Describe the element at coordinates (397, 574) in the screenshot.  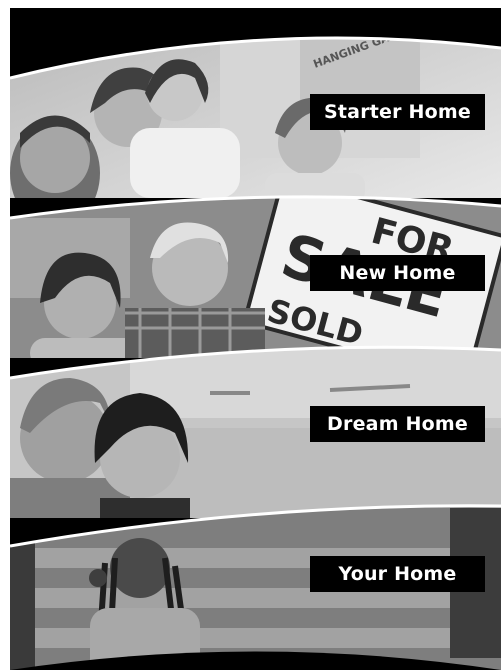
I see `label-your-home: Your Home` at that location.